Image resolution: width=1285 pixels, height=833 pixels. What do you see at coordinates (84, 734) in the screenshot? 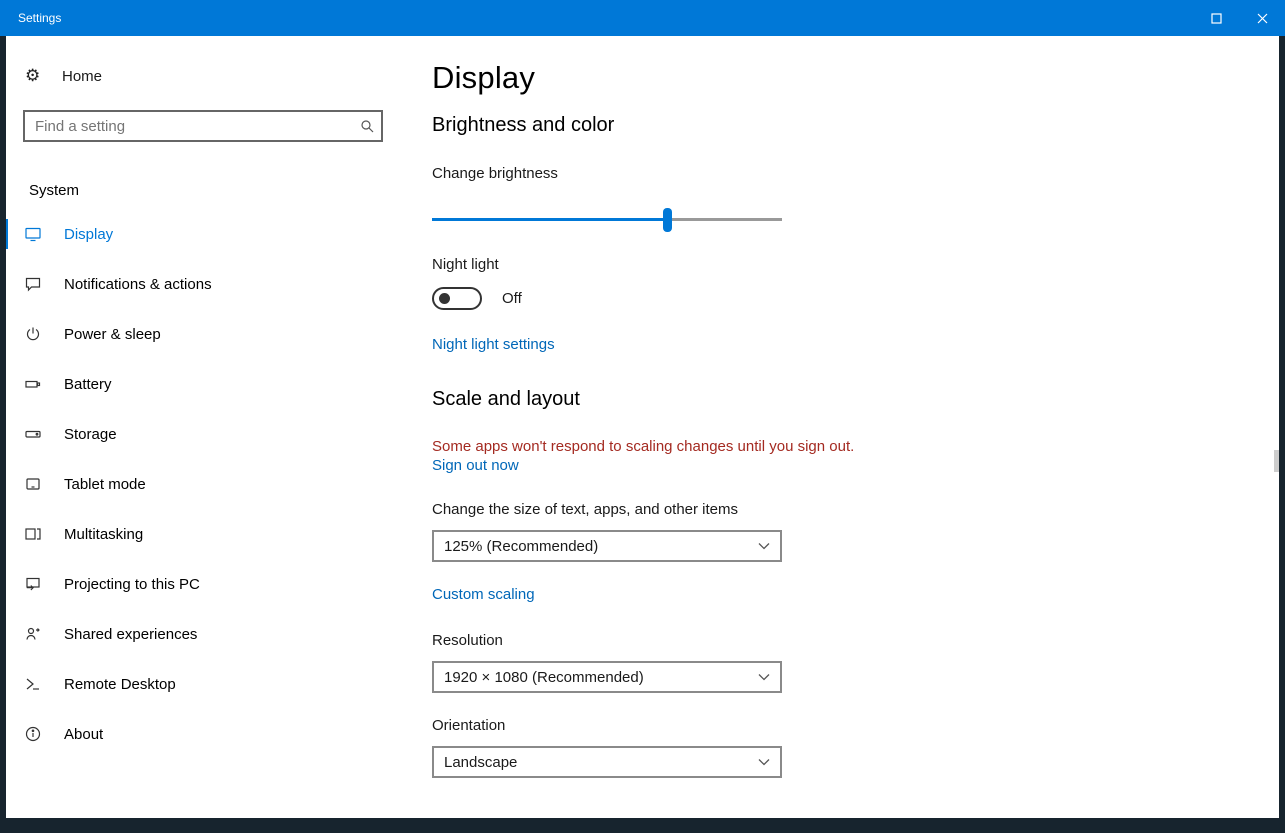
I see `sidebar-item-label: About` at bounding box center [84, 734].